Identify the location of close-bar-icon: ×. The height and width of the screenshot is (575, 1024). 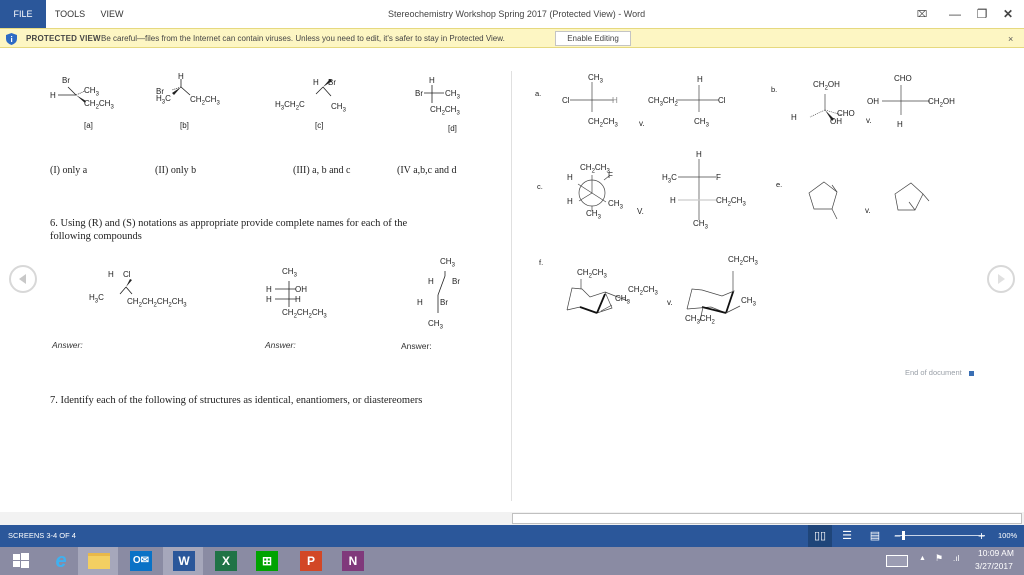
(1010, 39).